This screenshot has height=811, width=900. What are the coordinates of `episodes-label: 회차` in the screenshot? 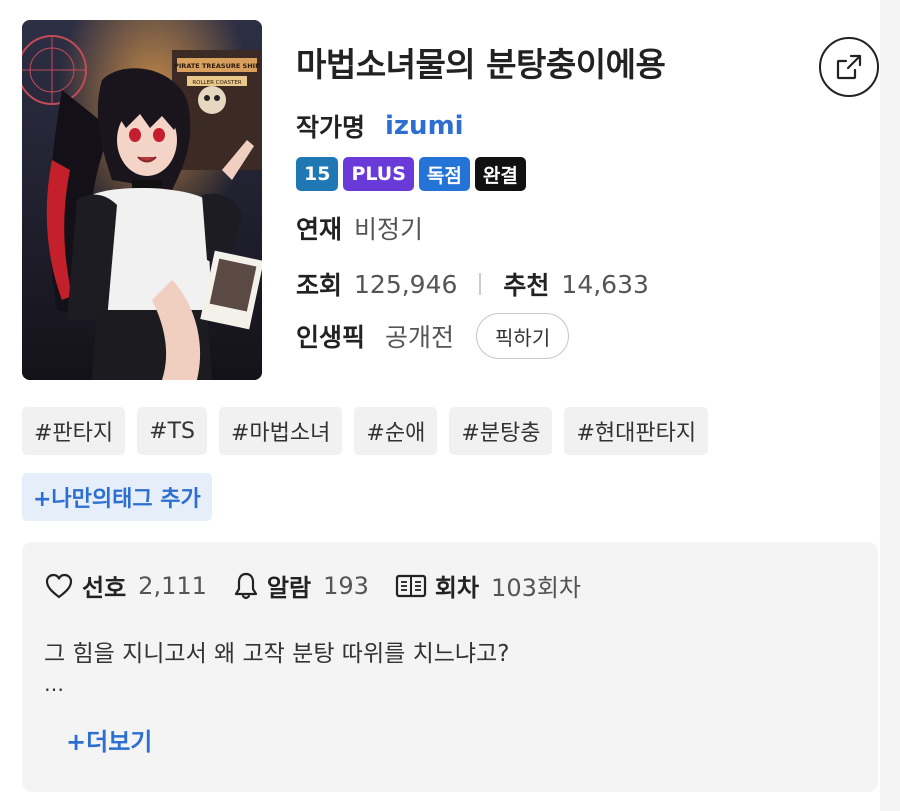 It's located at (457, 588).